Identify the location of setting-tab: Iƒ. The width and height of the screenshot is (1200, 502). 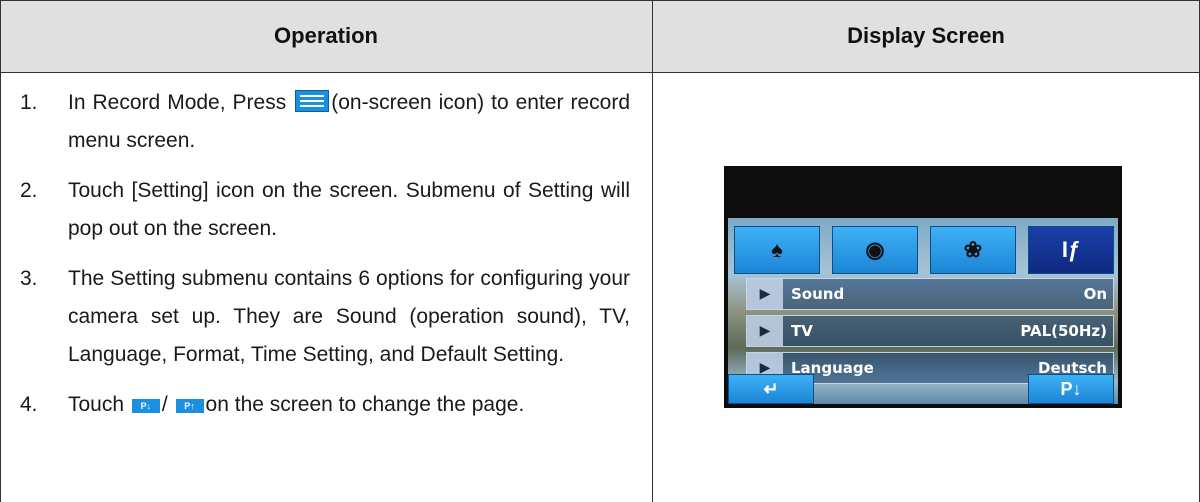
(1071, 250).